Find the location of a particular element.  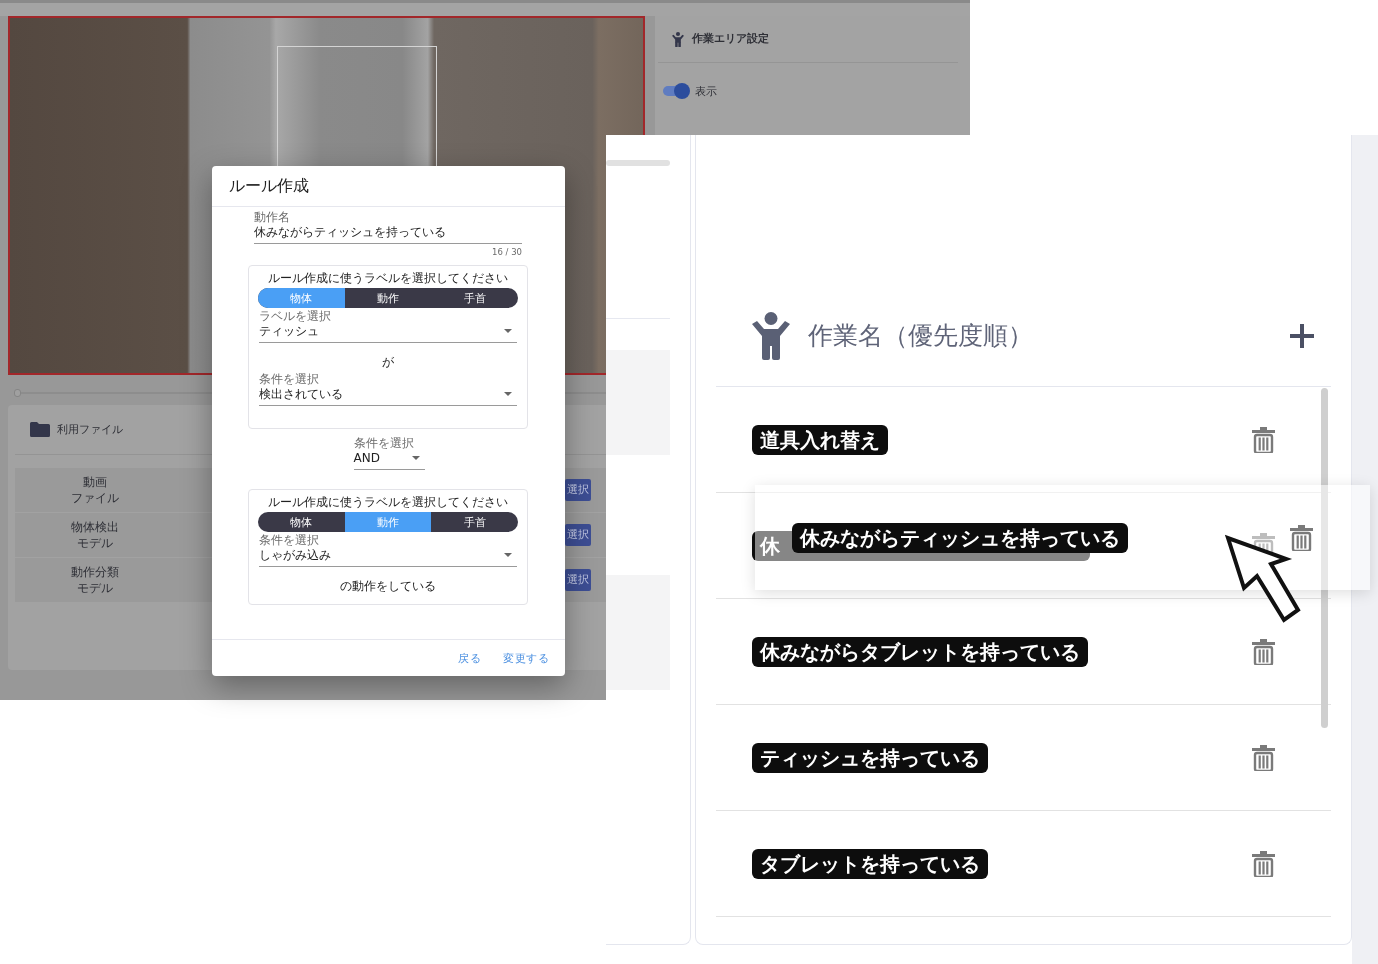

select-field: 条件を選択 しゃがみ込み is located at coordinates (388, 550).